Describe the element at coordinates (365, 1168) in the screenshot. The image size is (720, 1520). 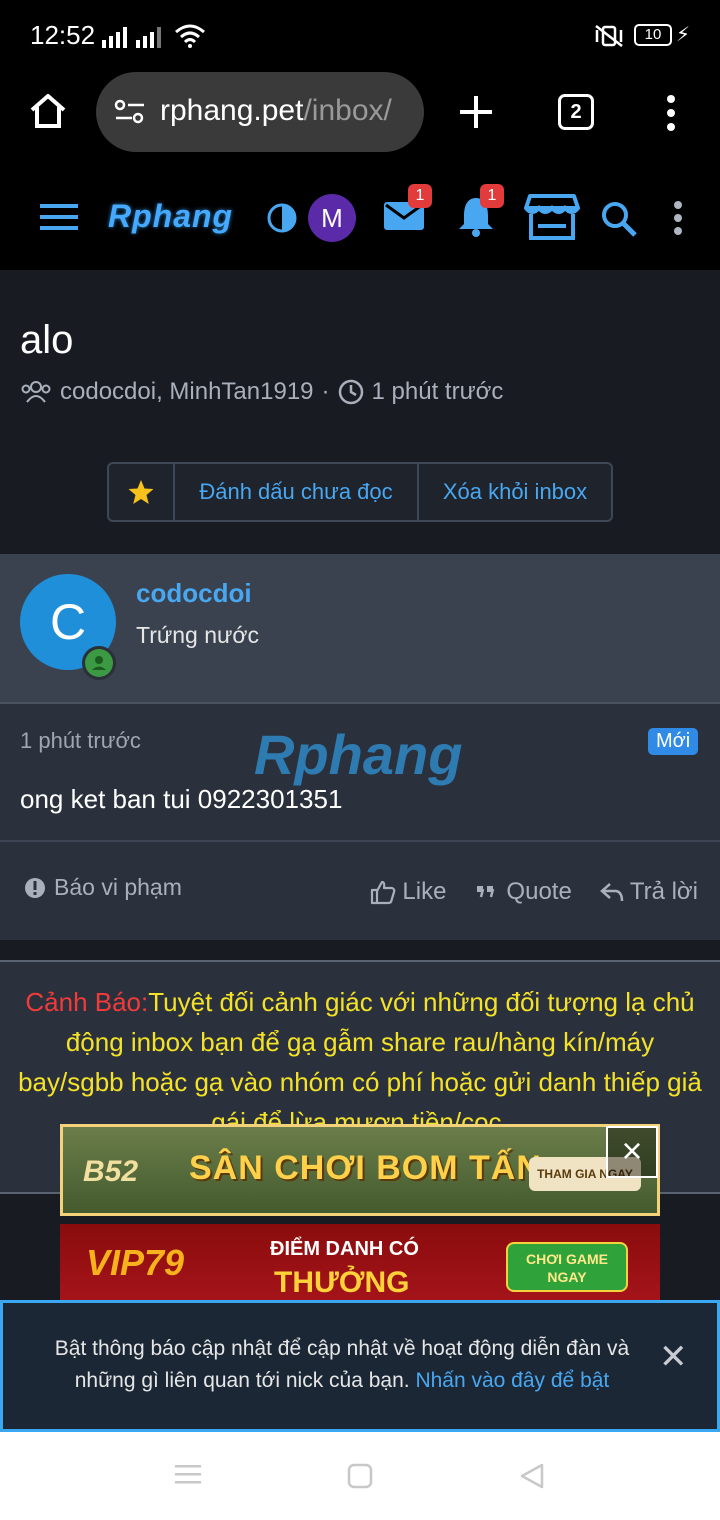
I see `ad1-headline: SÂN CHƠI BOM TẤN` at that location.